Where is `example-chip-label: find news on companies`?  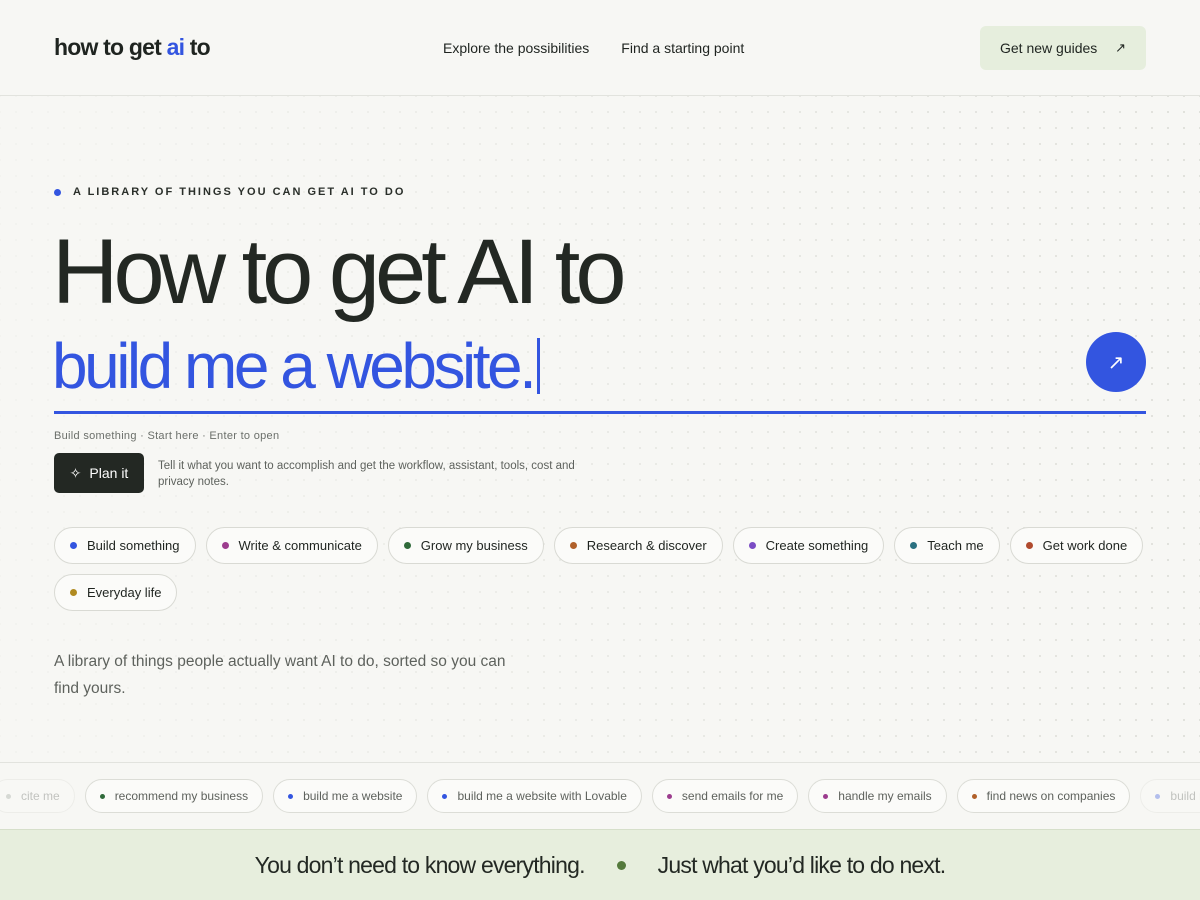 example-chip-label: find news on companies is located at coordinates (1051, 796).